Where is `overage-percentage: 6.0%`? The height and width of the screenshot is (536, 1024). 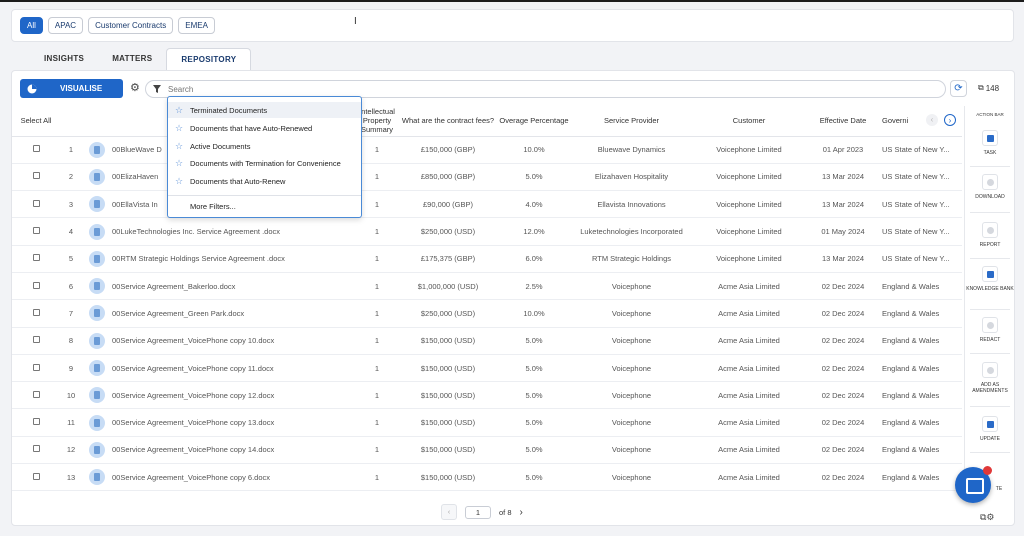
overage-percentage: 6.0% is located at coordinates (534, 259).